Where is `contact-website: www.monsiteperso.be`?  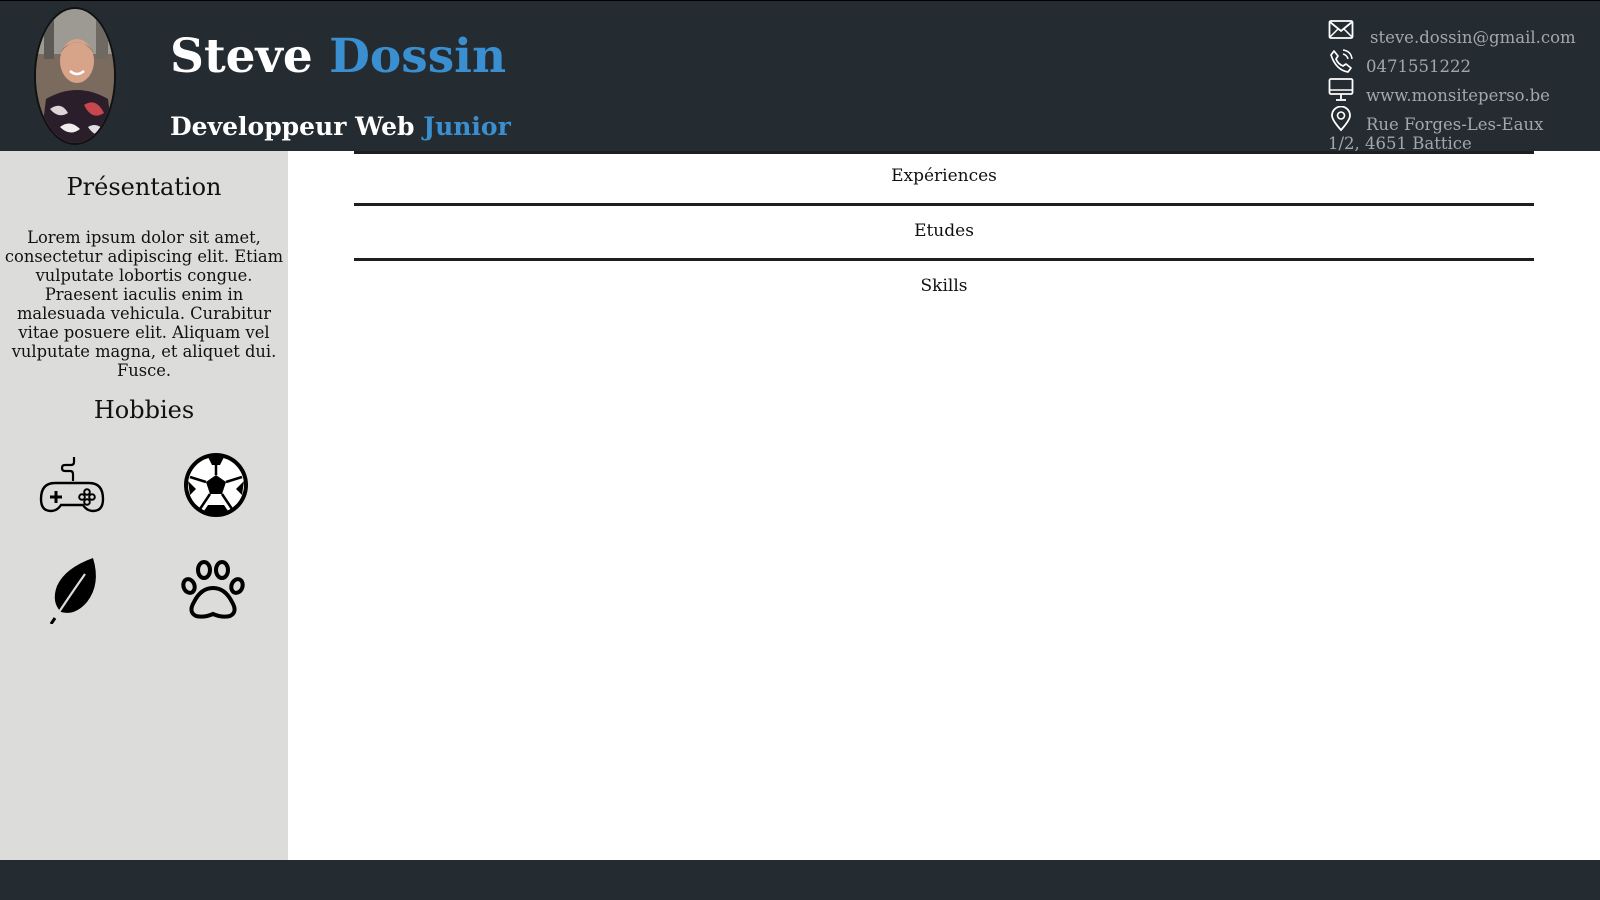 contact-website: www.monsiteperso.be is located at coordinates (1458, 91).